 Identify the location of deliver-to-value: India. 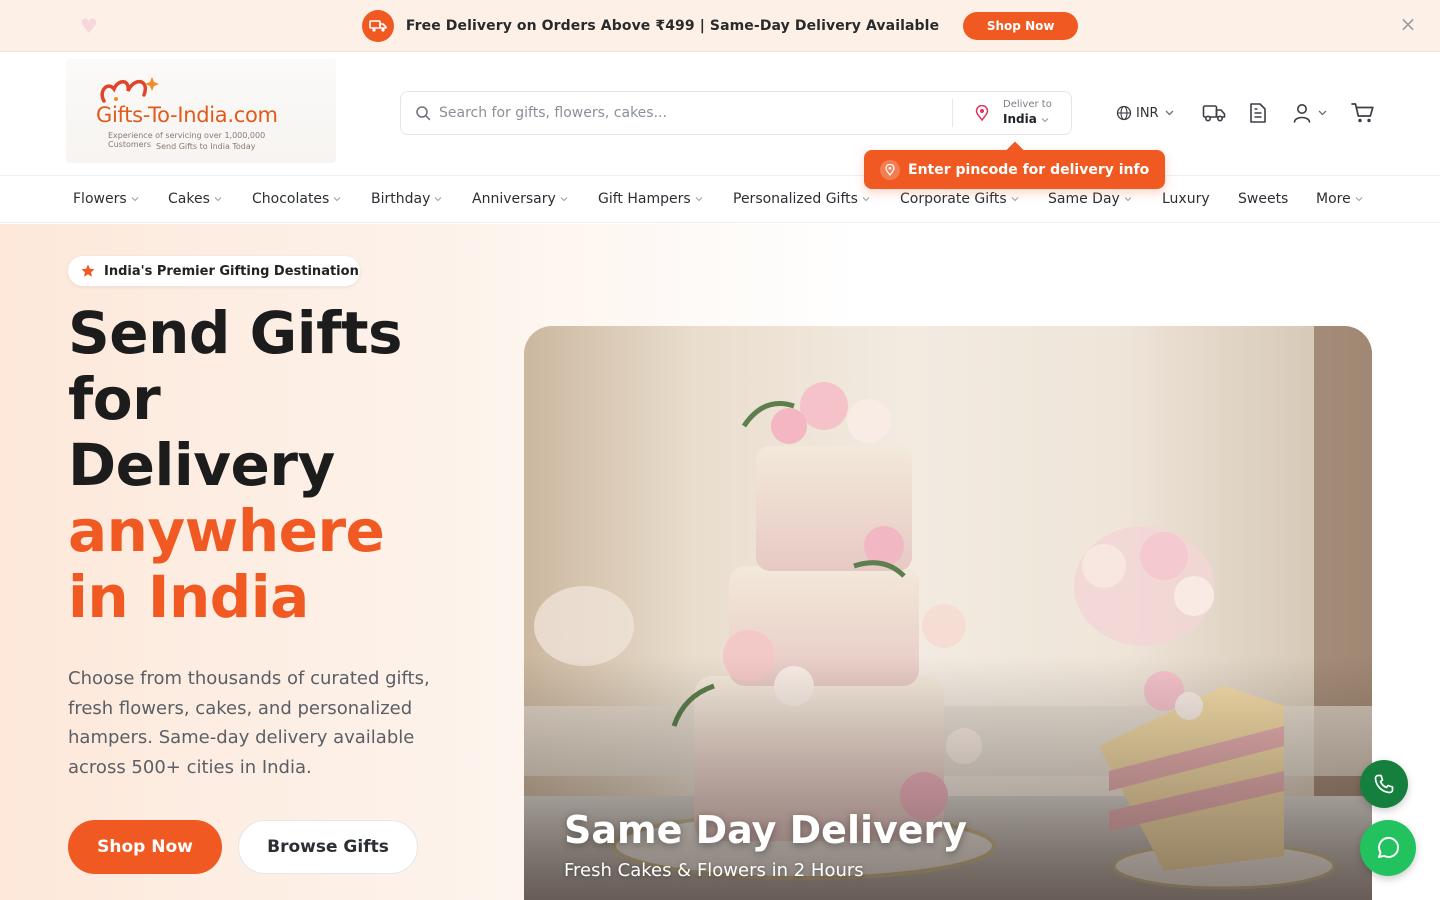
(1027, 119).